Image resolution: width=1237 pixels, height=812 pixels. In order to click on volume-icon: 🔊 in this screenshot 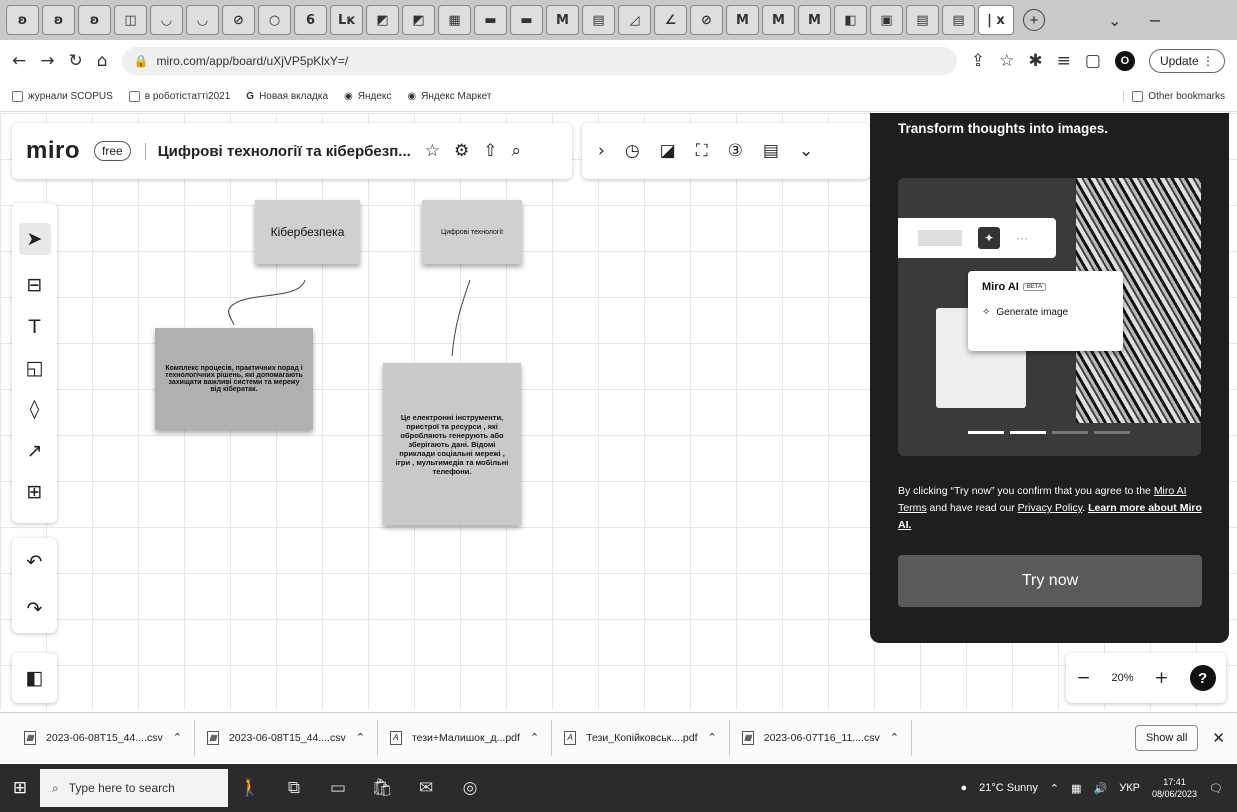, I will do `click(1101, 788)`.